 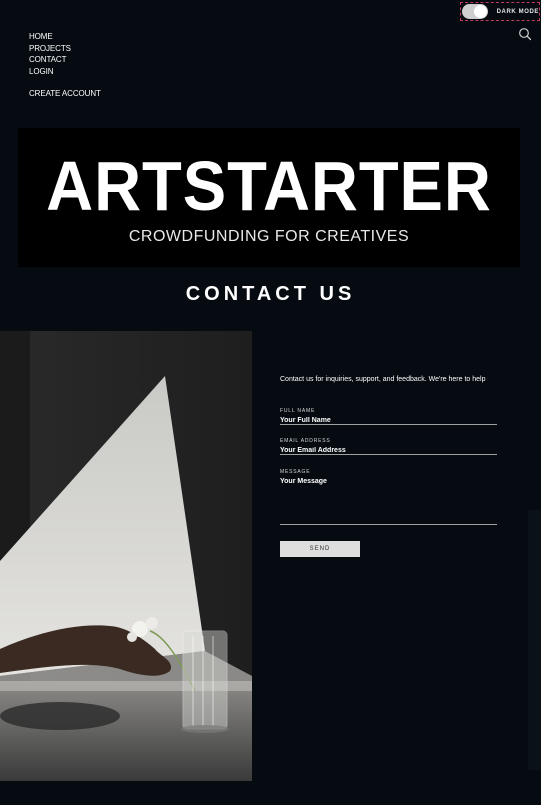 I want to click on full-name-label: FULL NAME, so click(x=298, y=411).